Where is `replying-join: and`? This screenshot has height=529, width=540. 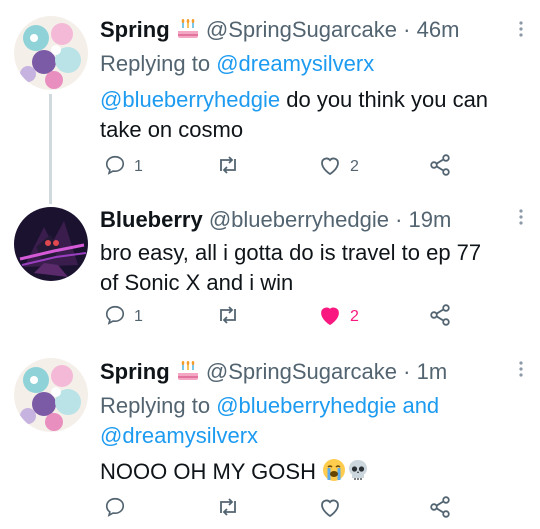
replying-join: and is located at coordinates (420, 405).